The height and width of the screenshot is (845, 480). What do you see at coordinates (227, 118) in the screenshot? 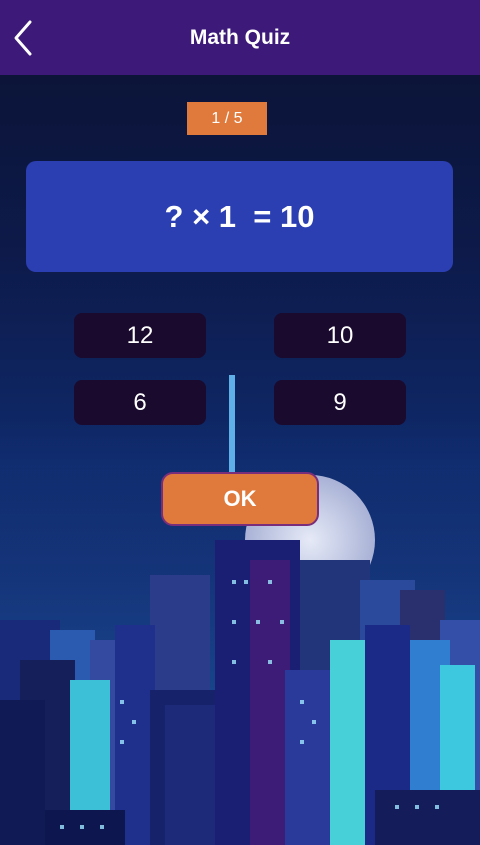
I see `question-counter: 1 / 5` at bounding box center [227, 118].